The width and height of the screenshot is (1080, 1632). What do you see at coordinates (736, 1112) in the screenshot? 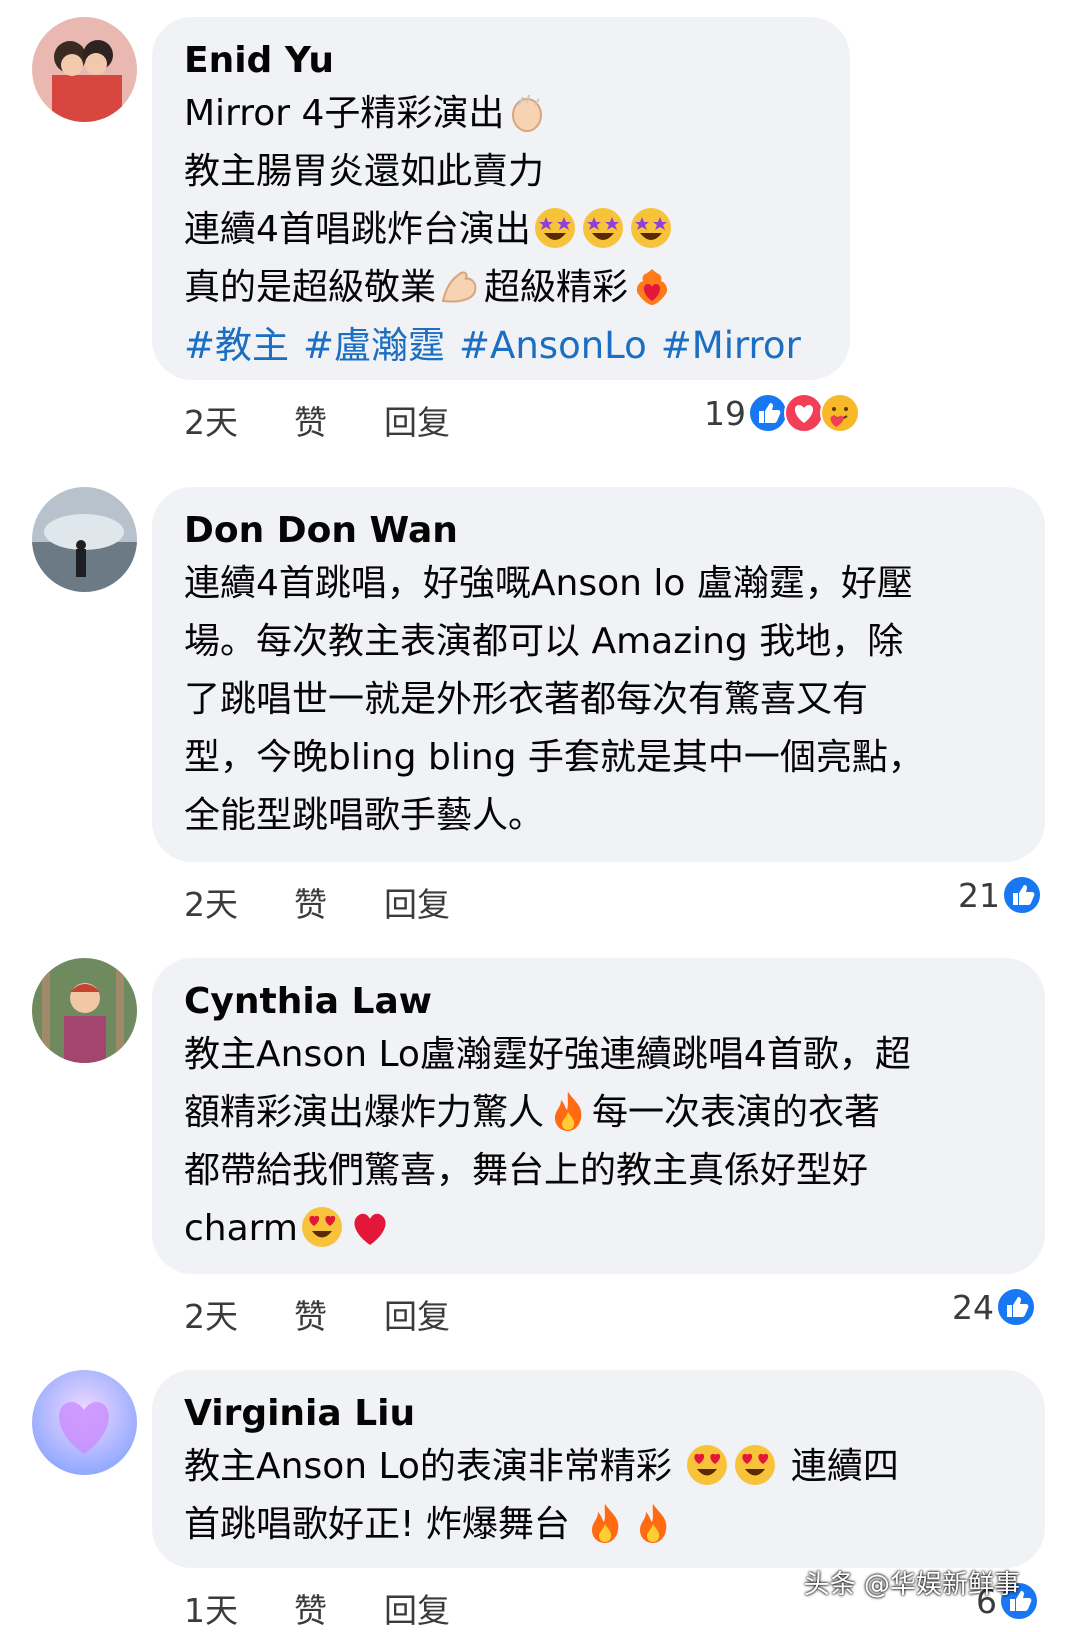
I see `comment-text-line: 每一次表演的衣著` at bounding box center [736, 1112].